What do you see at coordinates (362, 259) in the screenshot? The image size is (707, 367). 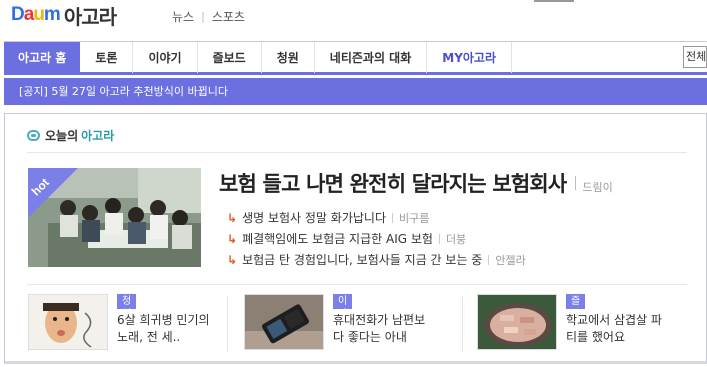 I see `related-link: 보험금 탄 경험입니다, 보험사들 지금 간 보는 중` at bounding box center [362, 259].